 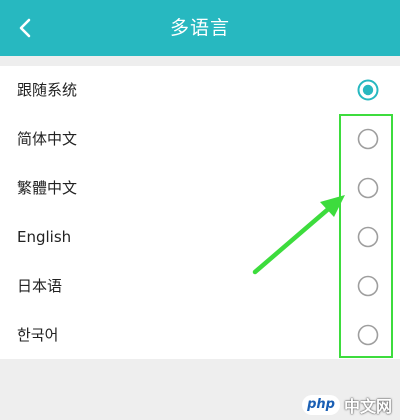 What do you see at coordinates (44, 237) in the screenshot?
I see `language-label: English` at bounding box center [44, 237].